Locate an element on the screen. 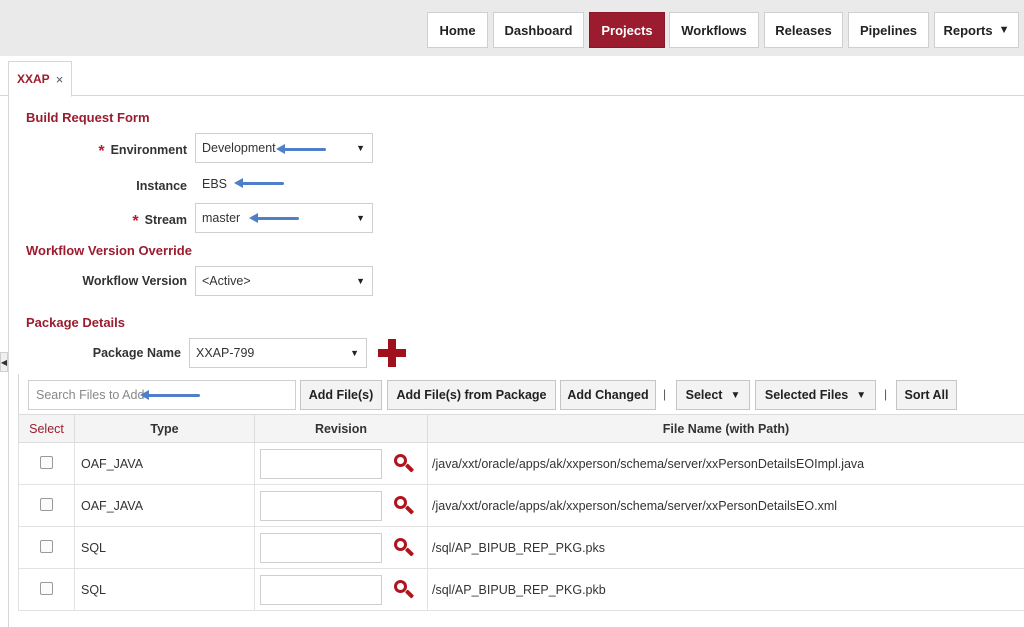 This screenshot has width=1024, height=627. instance-label: Instance is located at coordinates (161, 186).